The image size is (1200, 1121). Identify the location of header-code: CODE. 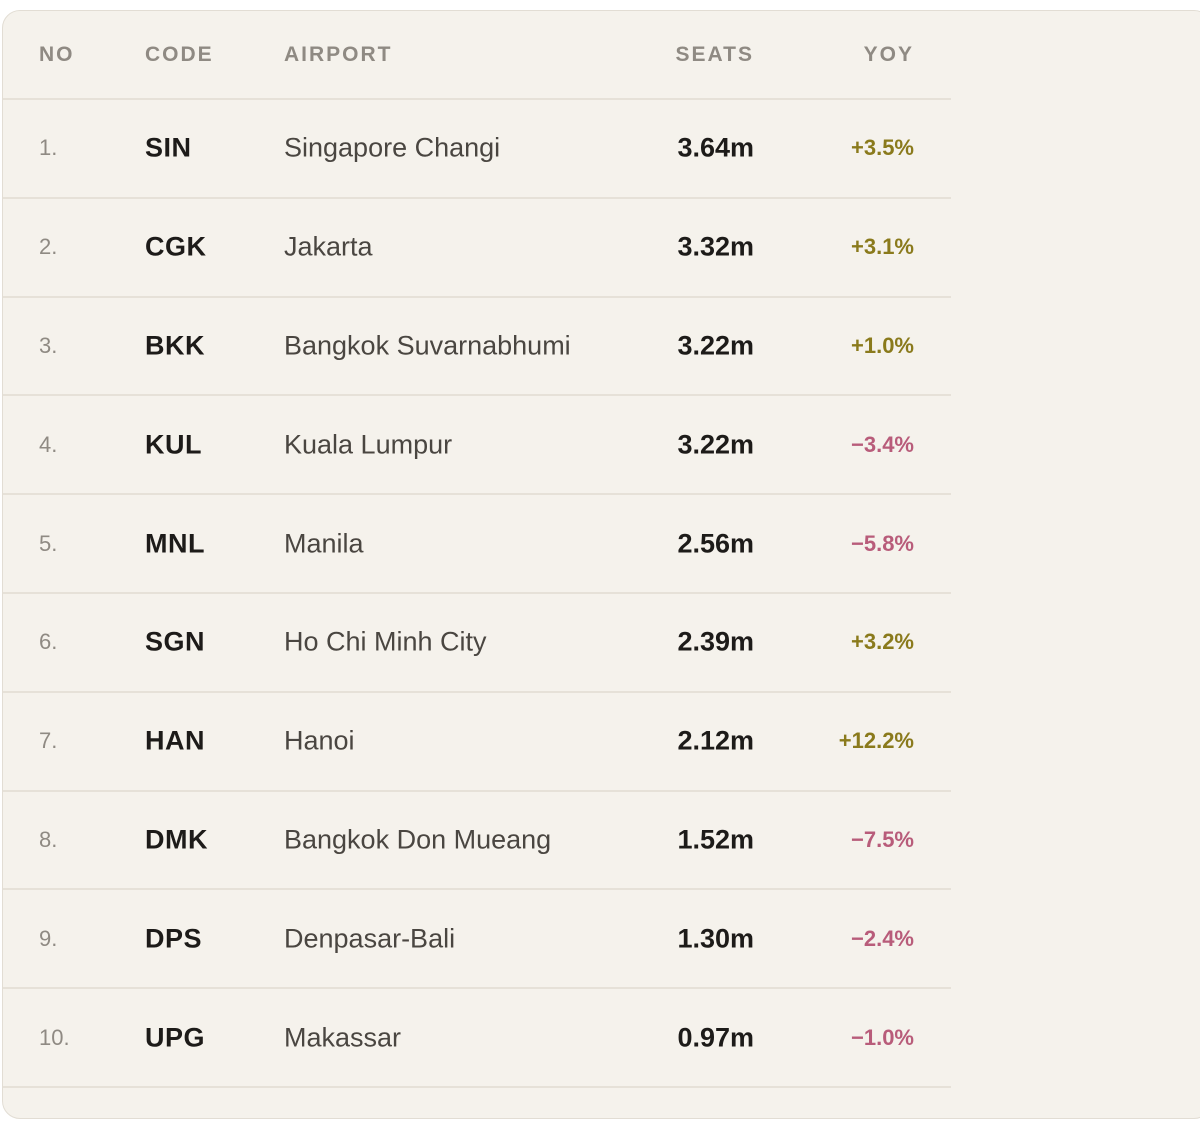
(179, 54).